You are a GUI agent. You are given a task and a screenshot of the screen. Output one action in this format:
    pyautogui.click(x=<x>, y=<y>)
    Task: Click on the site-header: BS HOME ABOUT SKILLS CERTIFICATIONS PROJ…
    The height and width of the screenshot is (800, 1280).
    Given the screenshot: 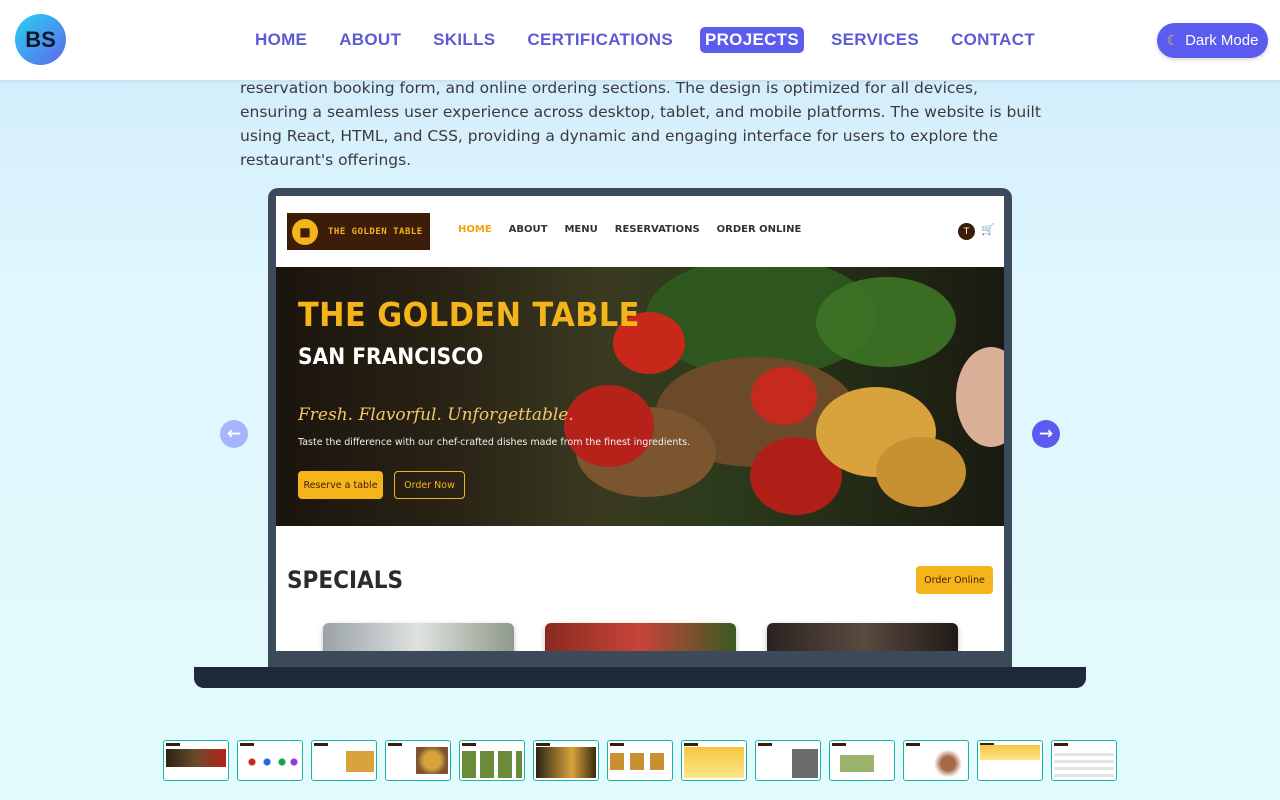 What is the action you would take?
    pyautogui.click(x=640, y=40)
    